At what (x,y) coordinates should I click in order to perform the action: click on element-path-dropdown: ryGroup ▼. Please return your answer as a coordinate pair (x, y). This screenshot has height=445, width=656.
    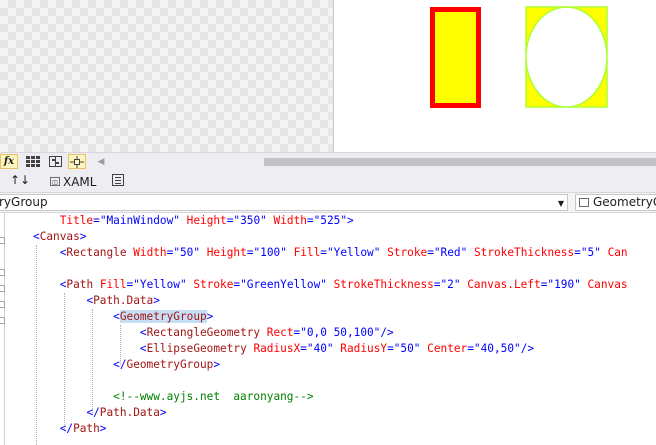
    Looking at the image, I should click on (284, 202).